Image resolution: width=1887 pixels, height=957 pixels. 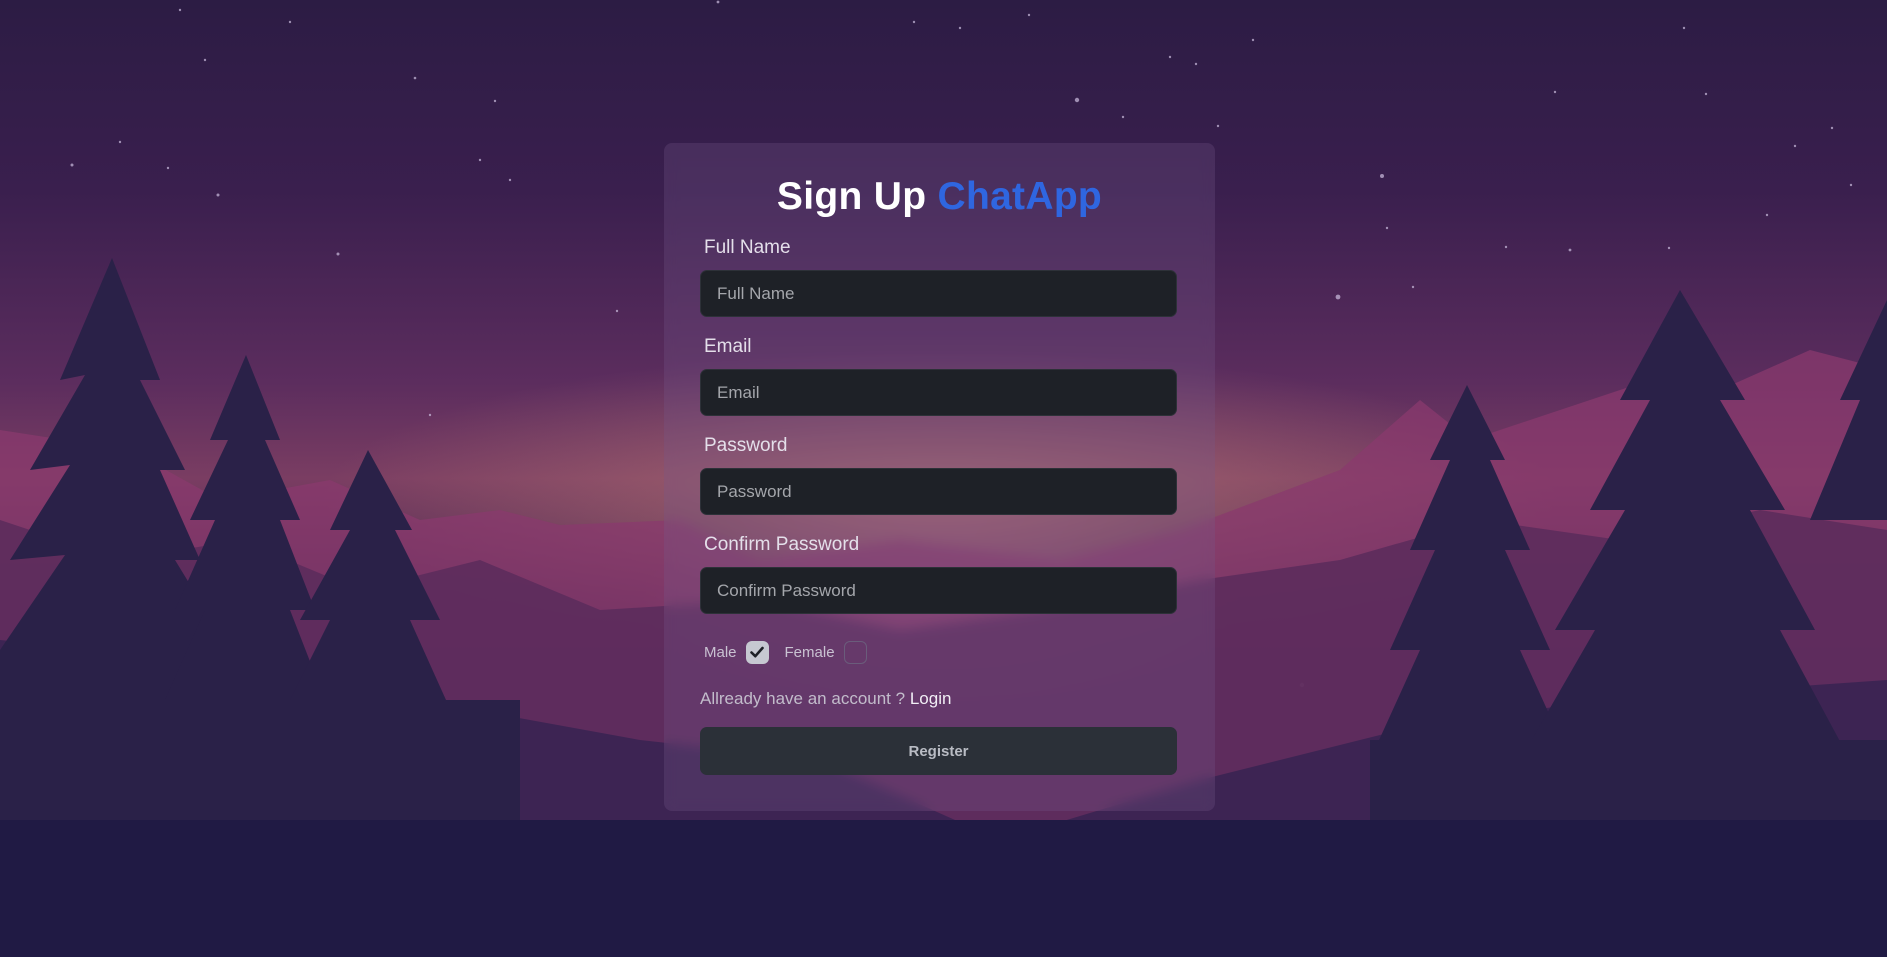 I want to click on male-checkbox, so click(x=757, y=652).